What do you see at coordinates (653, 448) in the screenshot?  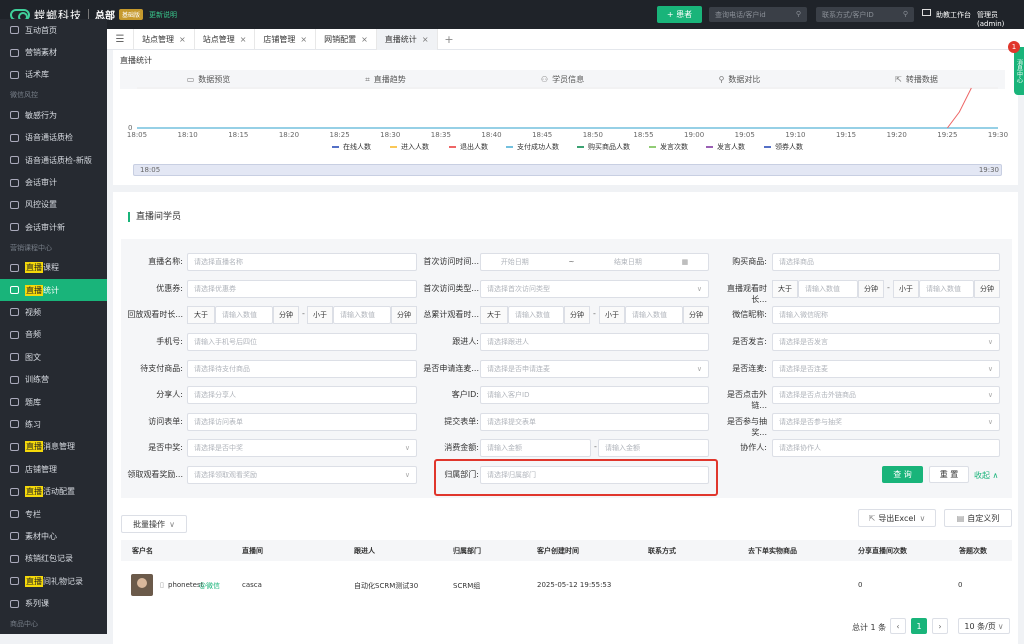 I see `amount-max-input: 请输入金额` at bounding box center [653, 448].